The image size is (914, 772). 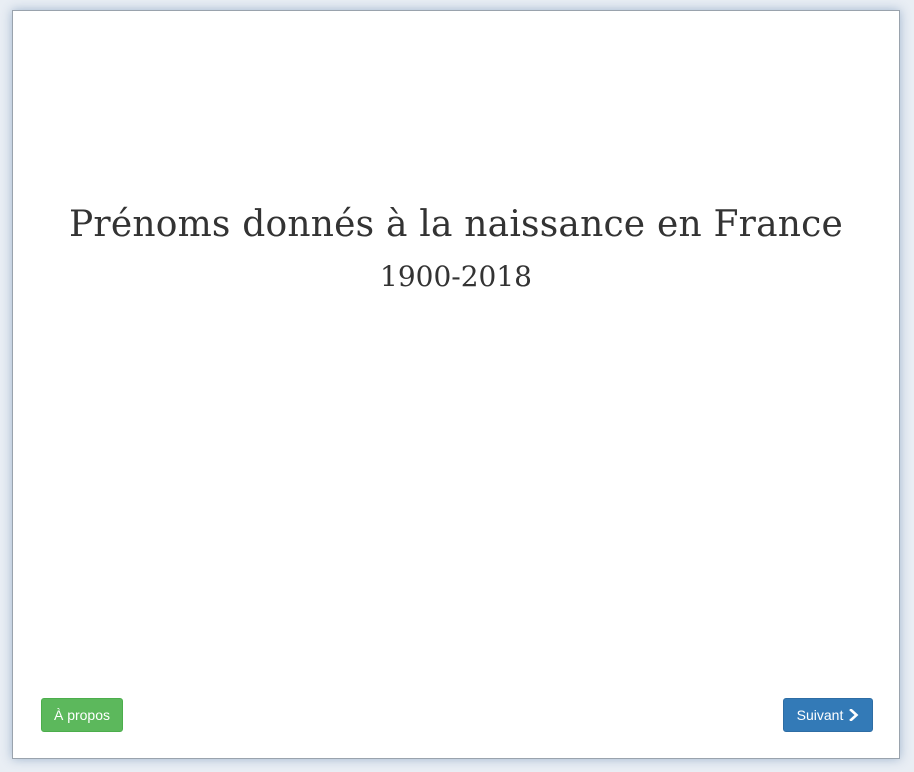 I want to click on next-button: Suivant, so click(x=828, y=715).